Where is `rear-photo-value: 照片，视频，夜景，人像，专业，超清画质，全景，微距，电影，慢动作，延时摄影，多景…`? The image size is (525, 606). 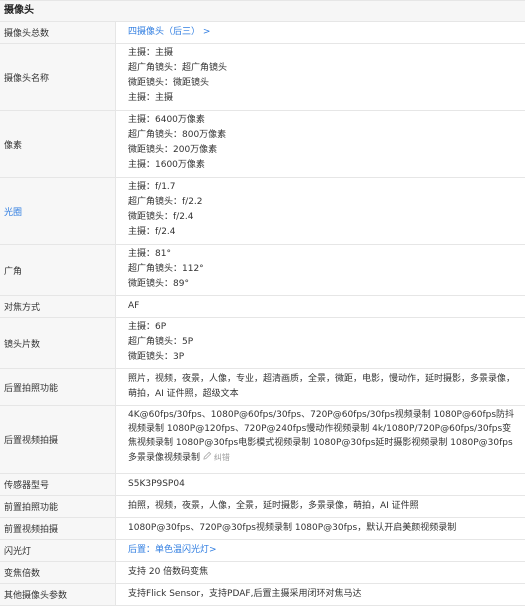
rear-photo-value: 照片，视频，夜景，人像，专业，超清画质，全景，微距，电影，慢动作，延时摄影，多景… is located at coordinates (322, 386).